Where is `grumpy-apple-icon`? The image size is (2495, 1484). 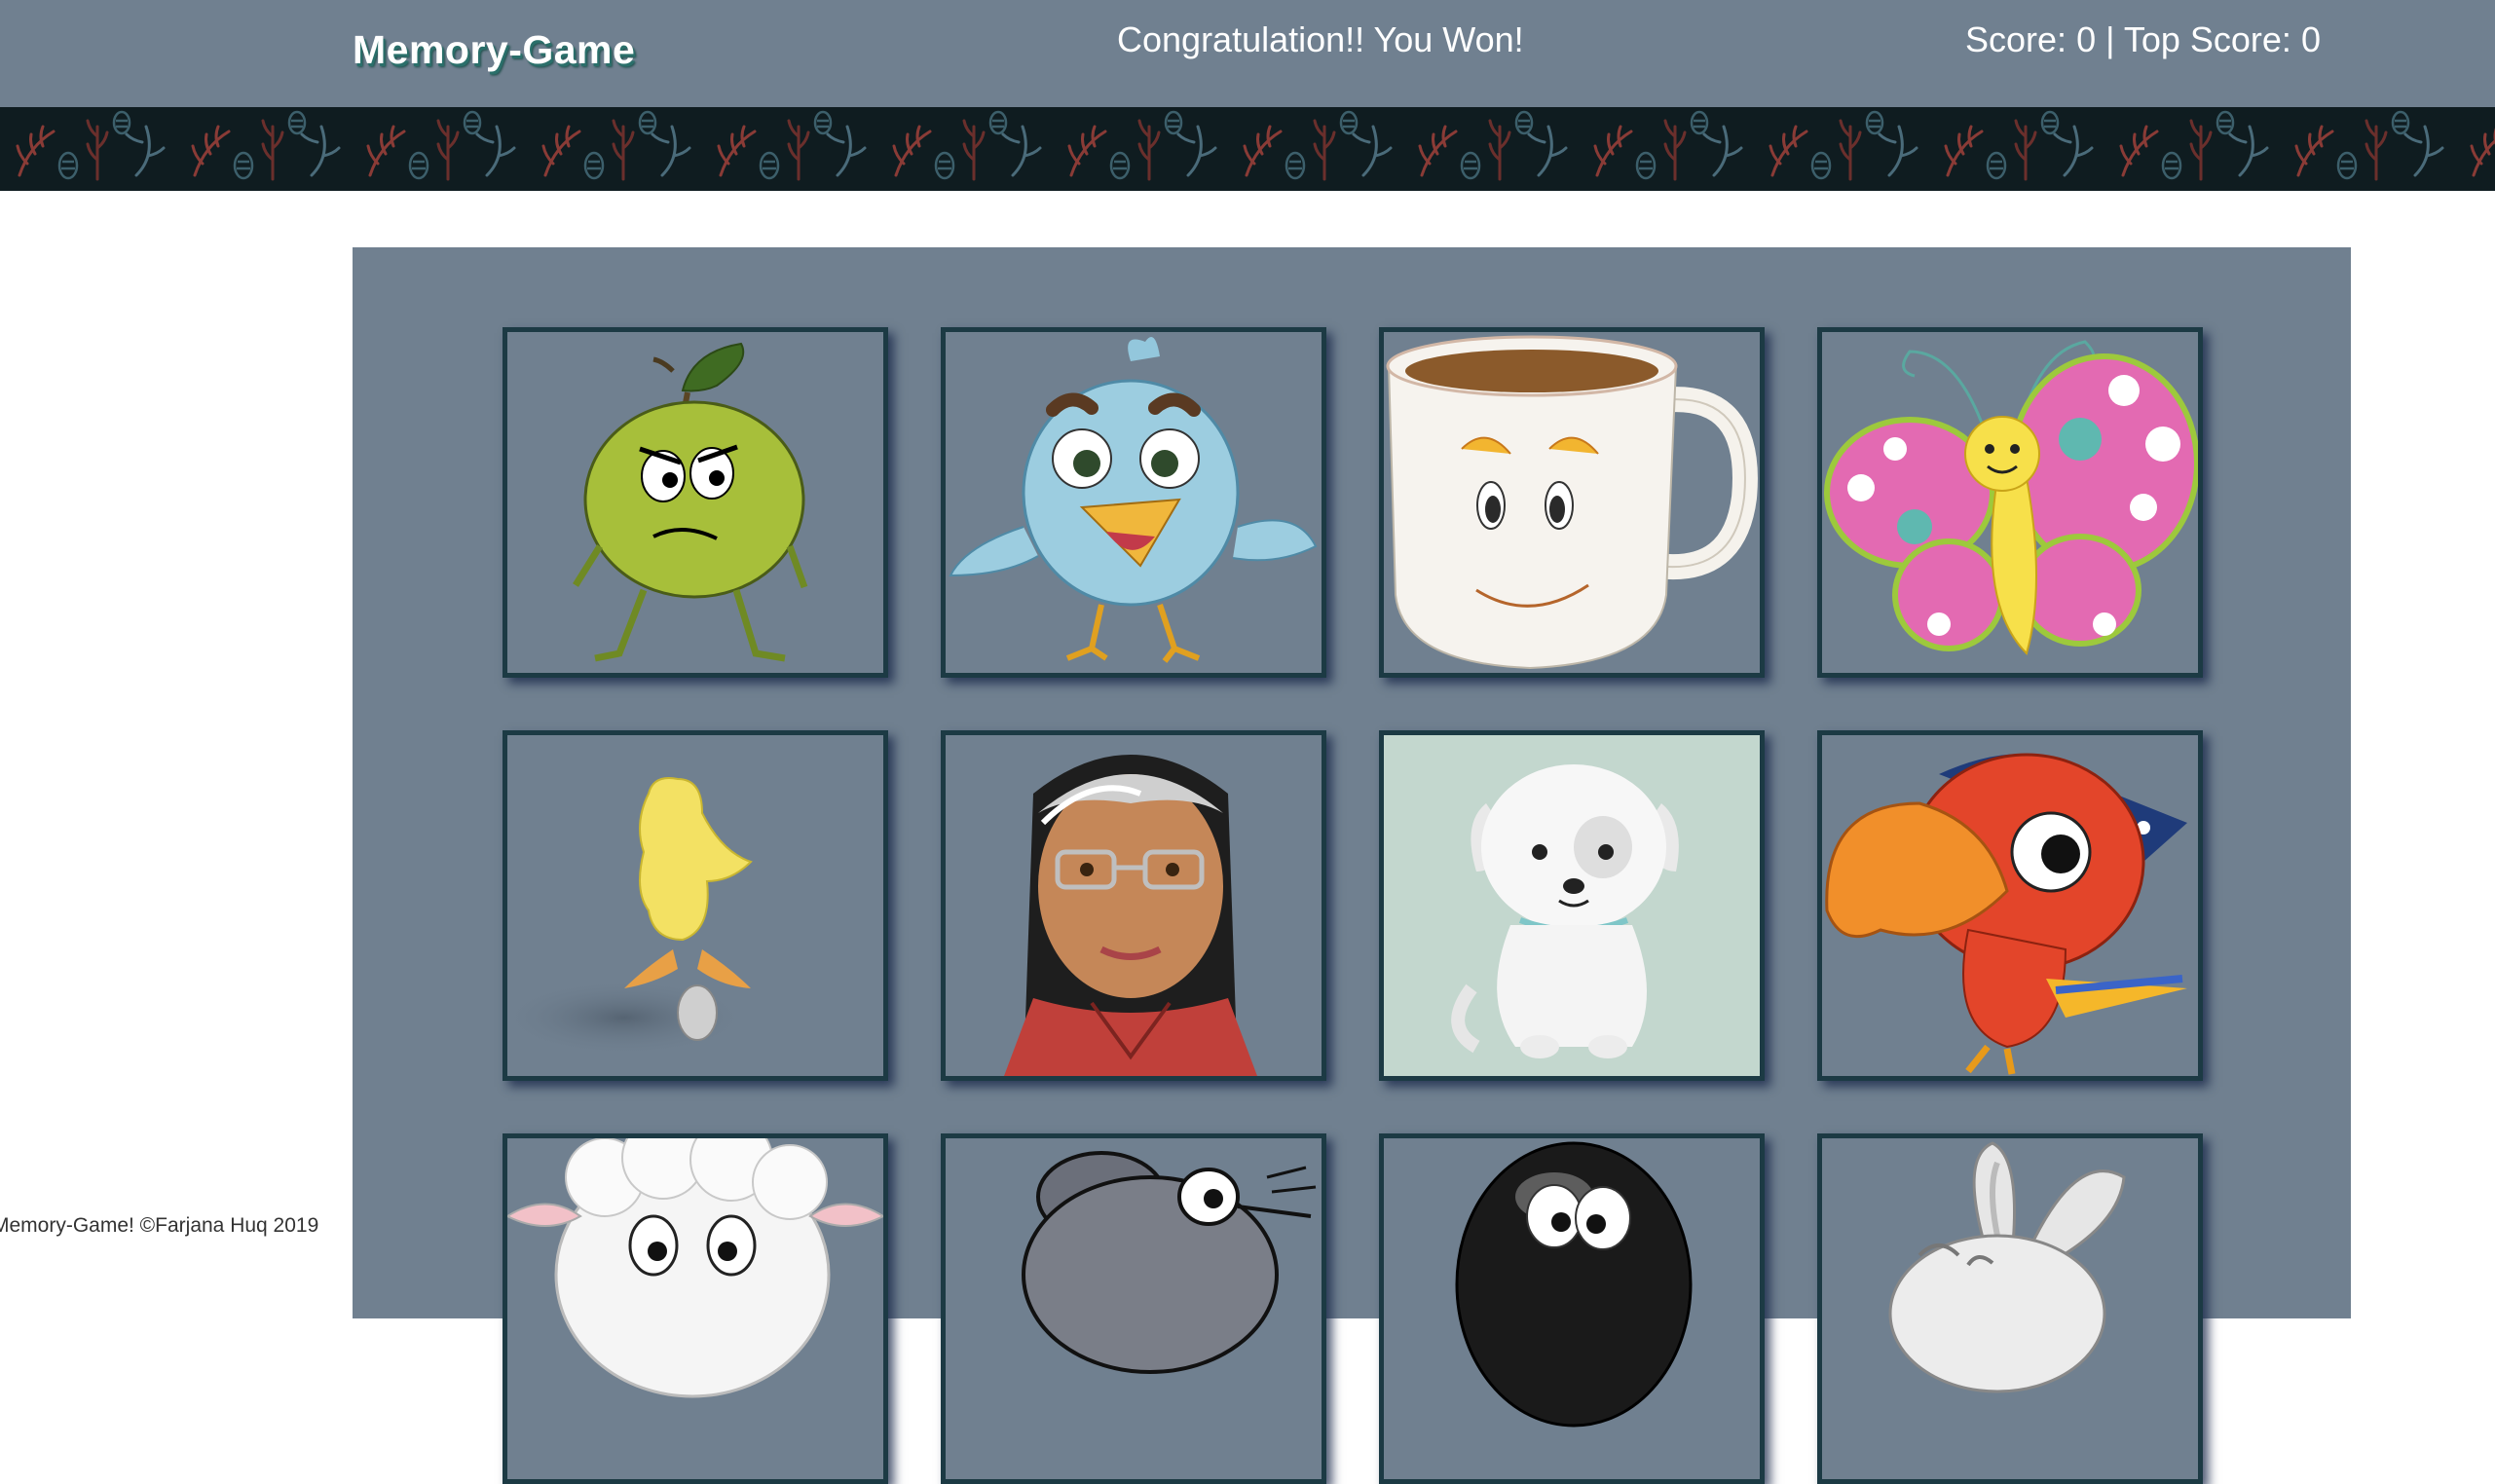
grumpy-apple-icon is located at coordinates (690, 502).